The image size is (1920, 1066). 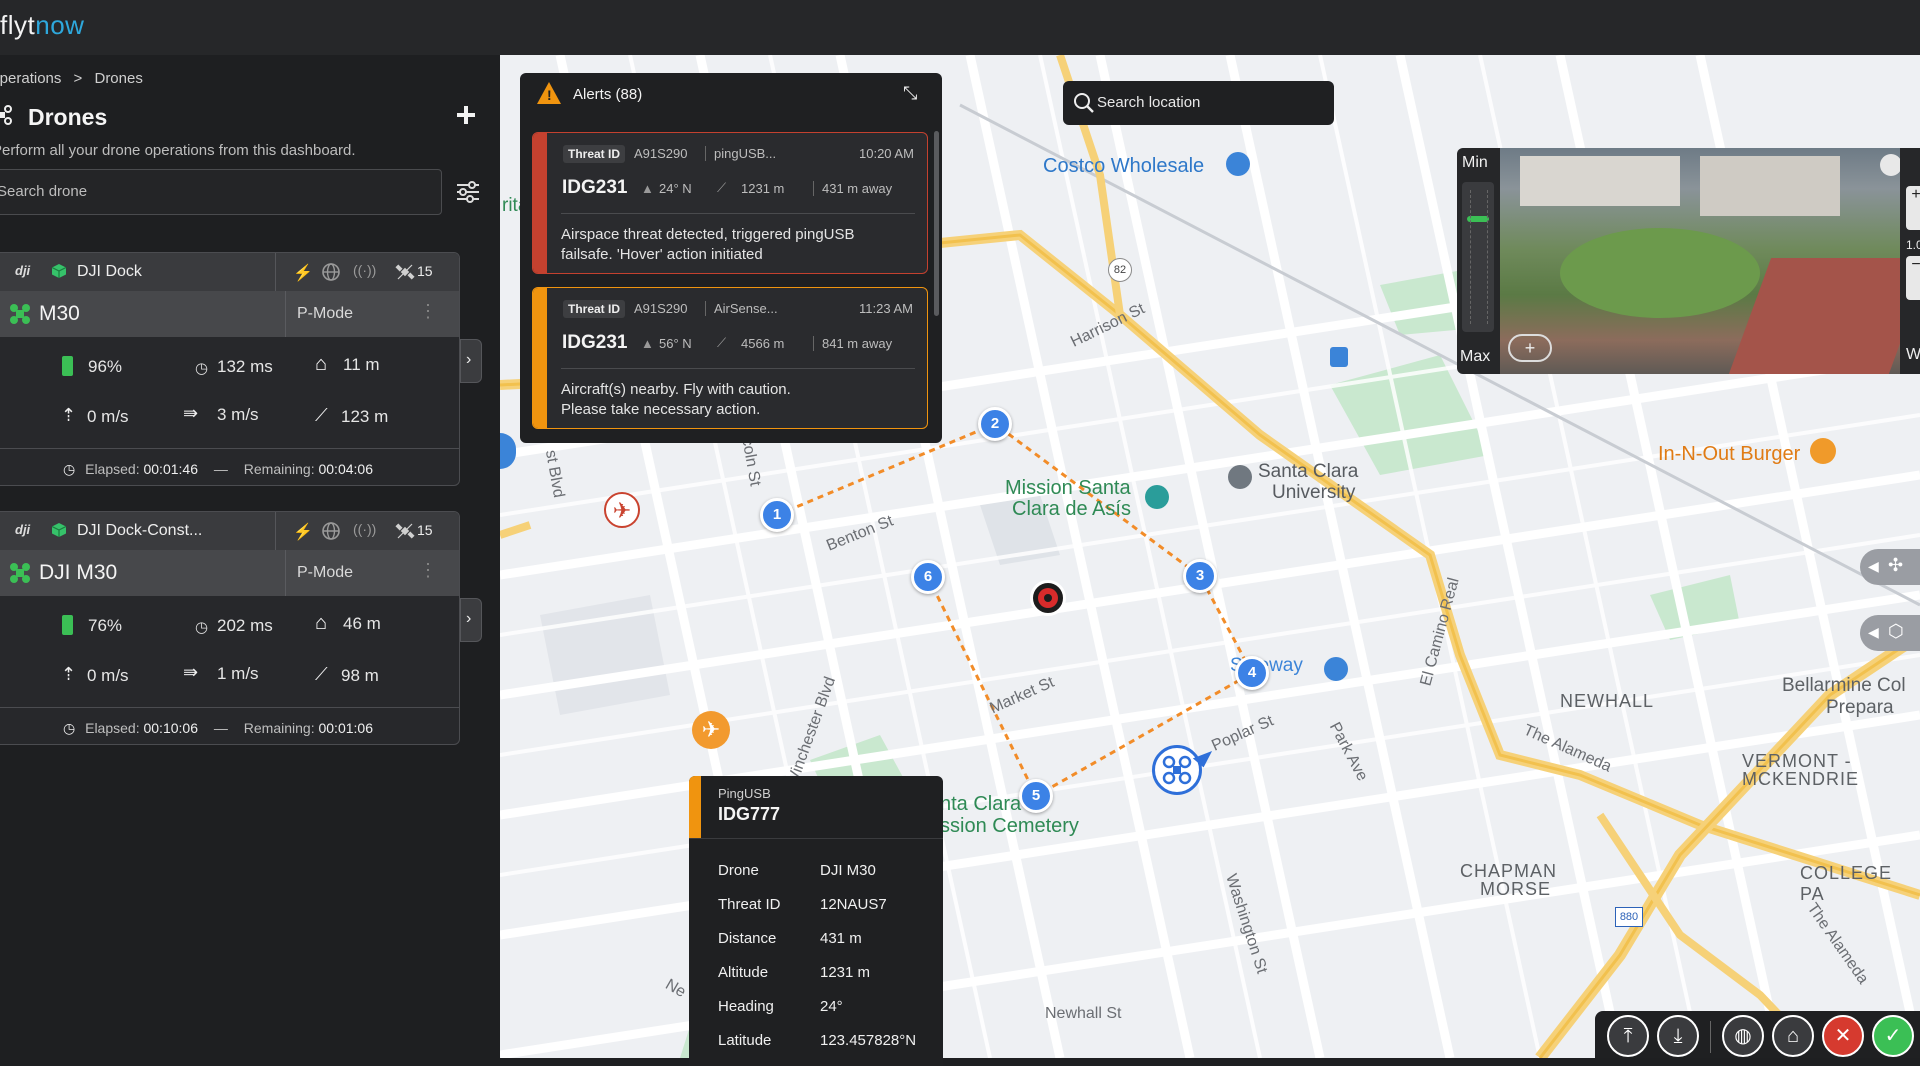 What do you see at coordinates (1793, 1036) in the screenshot?
I see `return-home-button: ⌂` at bounding box center [1793, 1036].